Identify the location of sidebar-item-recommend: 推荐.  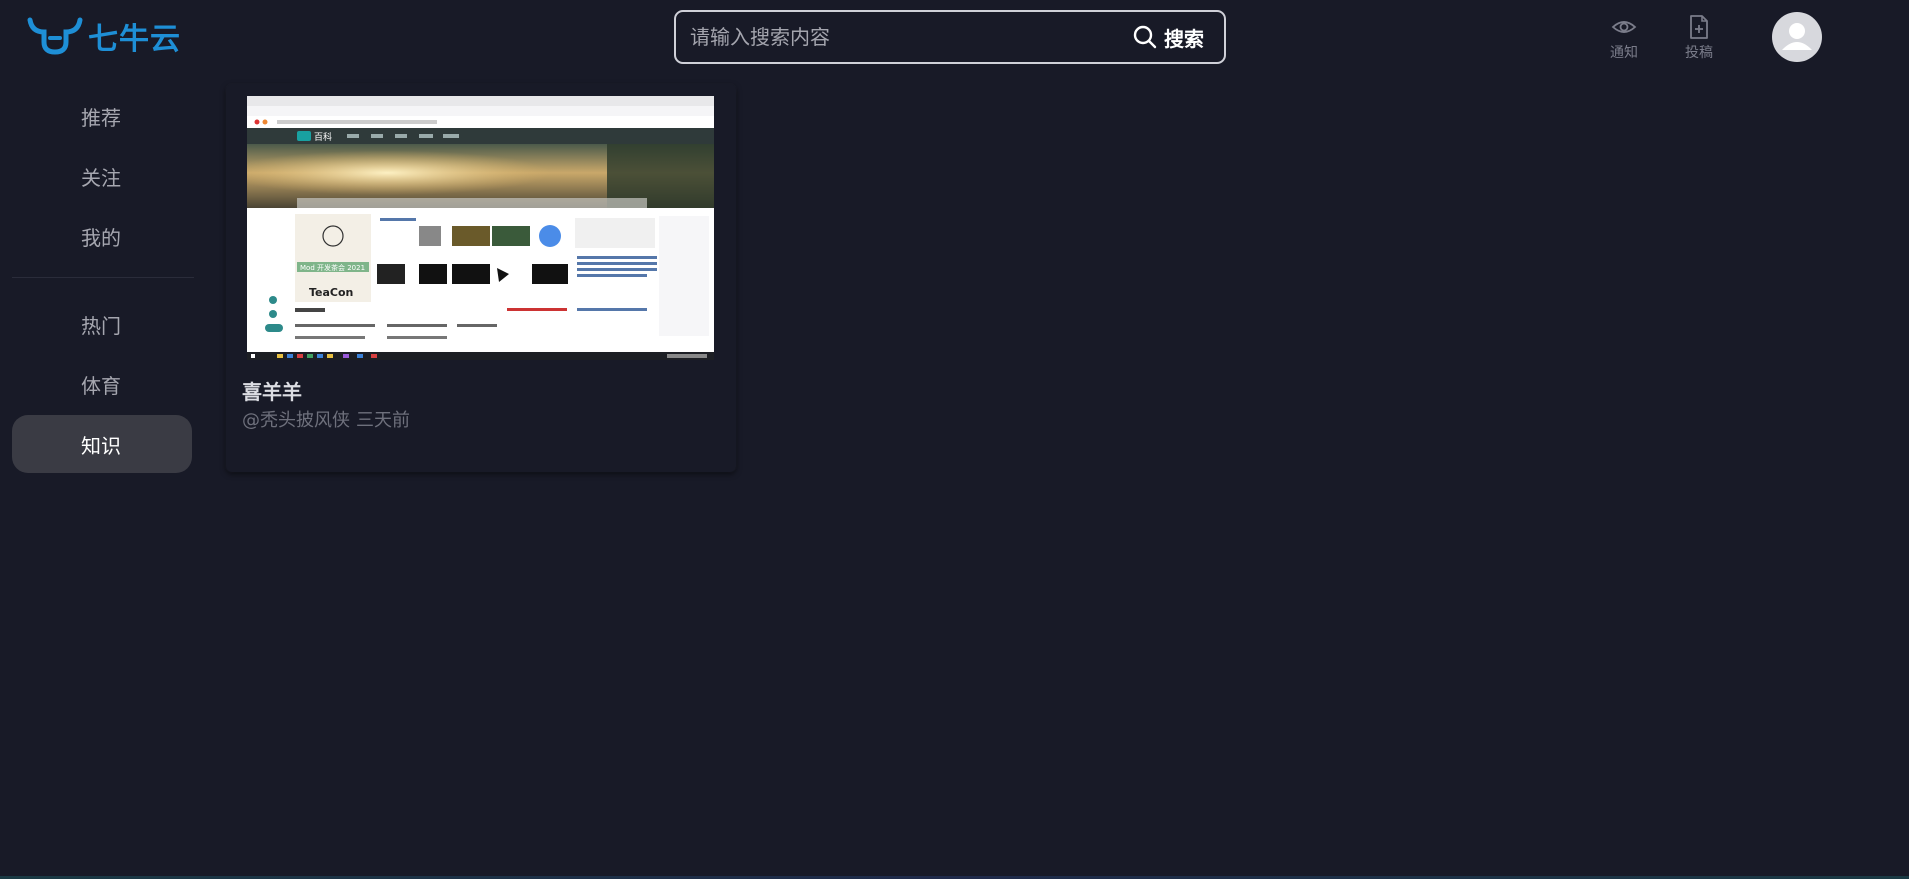
(102, 116).